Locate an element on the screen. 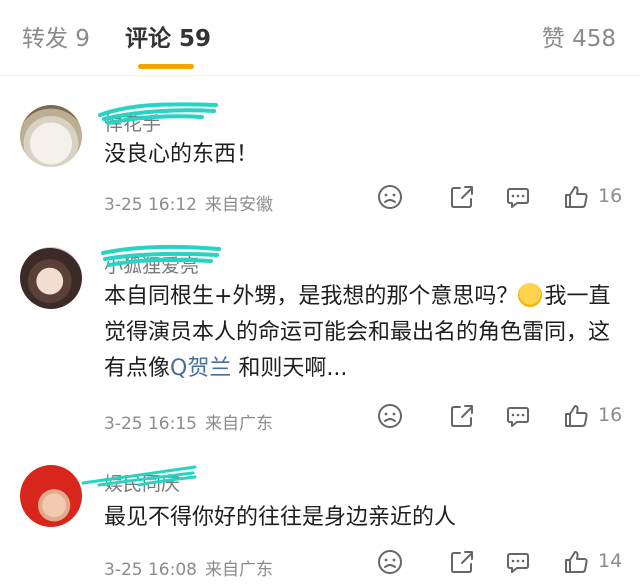  comment-meta: 3-25 16:08 来自广东 is located at coordinates (188, 567).